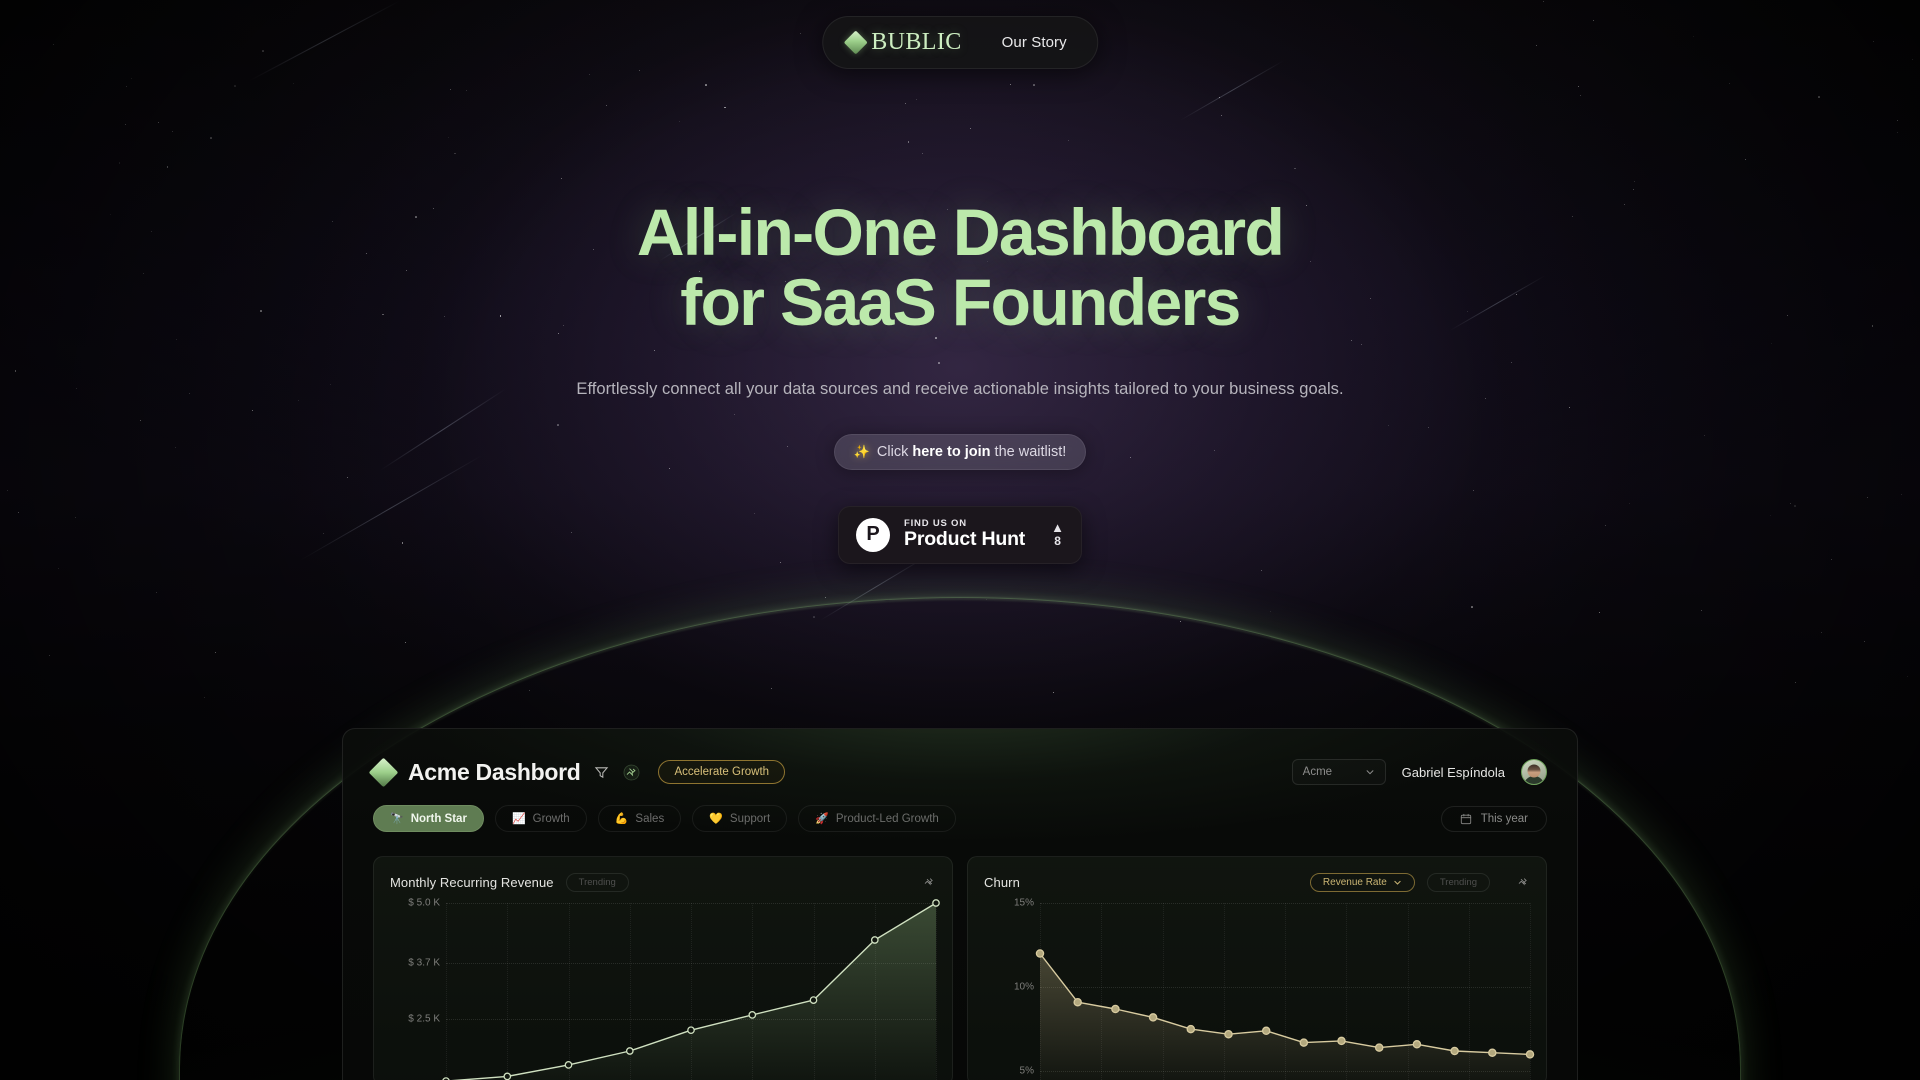 Image resolution: width=1920 pixels, height=1080 pixels. What do you see at coordinates (1023, 987) in the screenshot?
I see `y-axis-tick: 10%` at bounding box center [1023, 987].